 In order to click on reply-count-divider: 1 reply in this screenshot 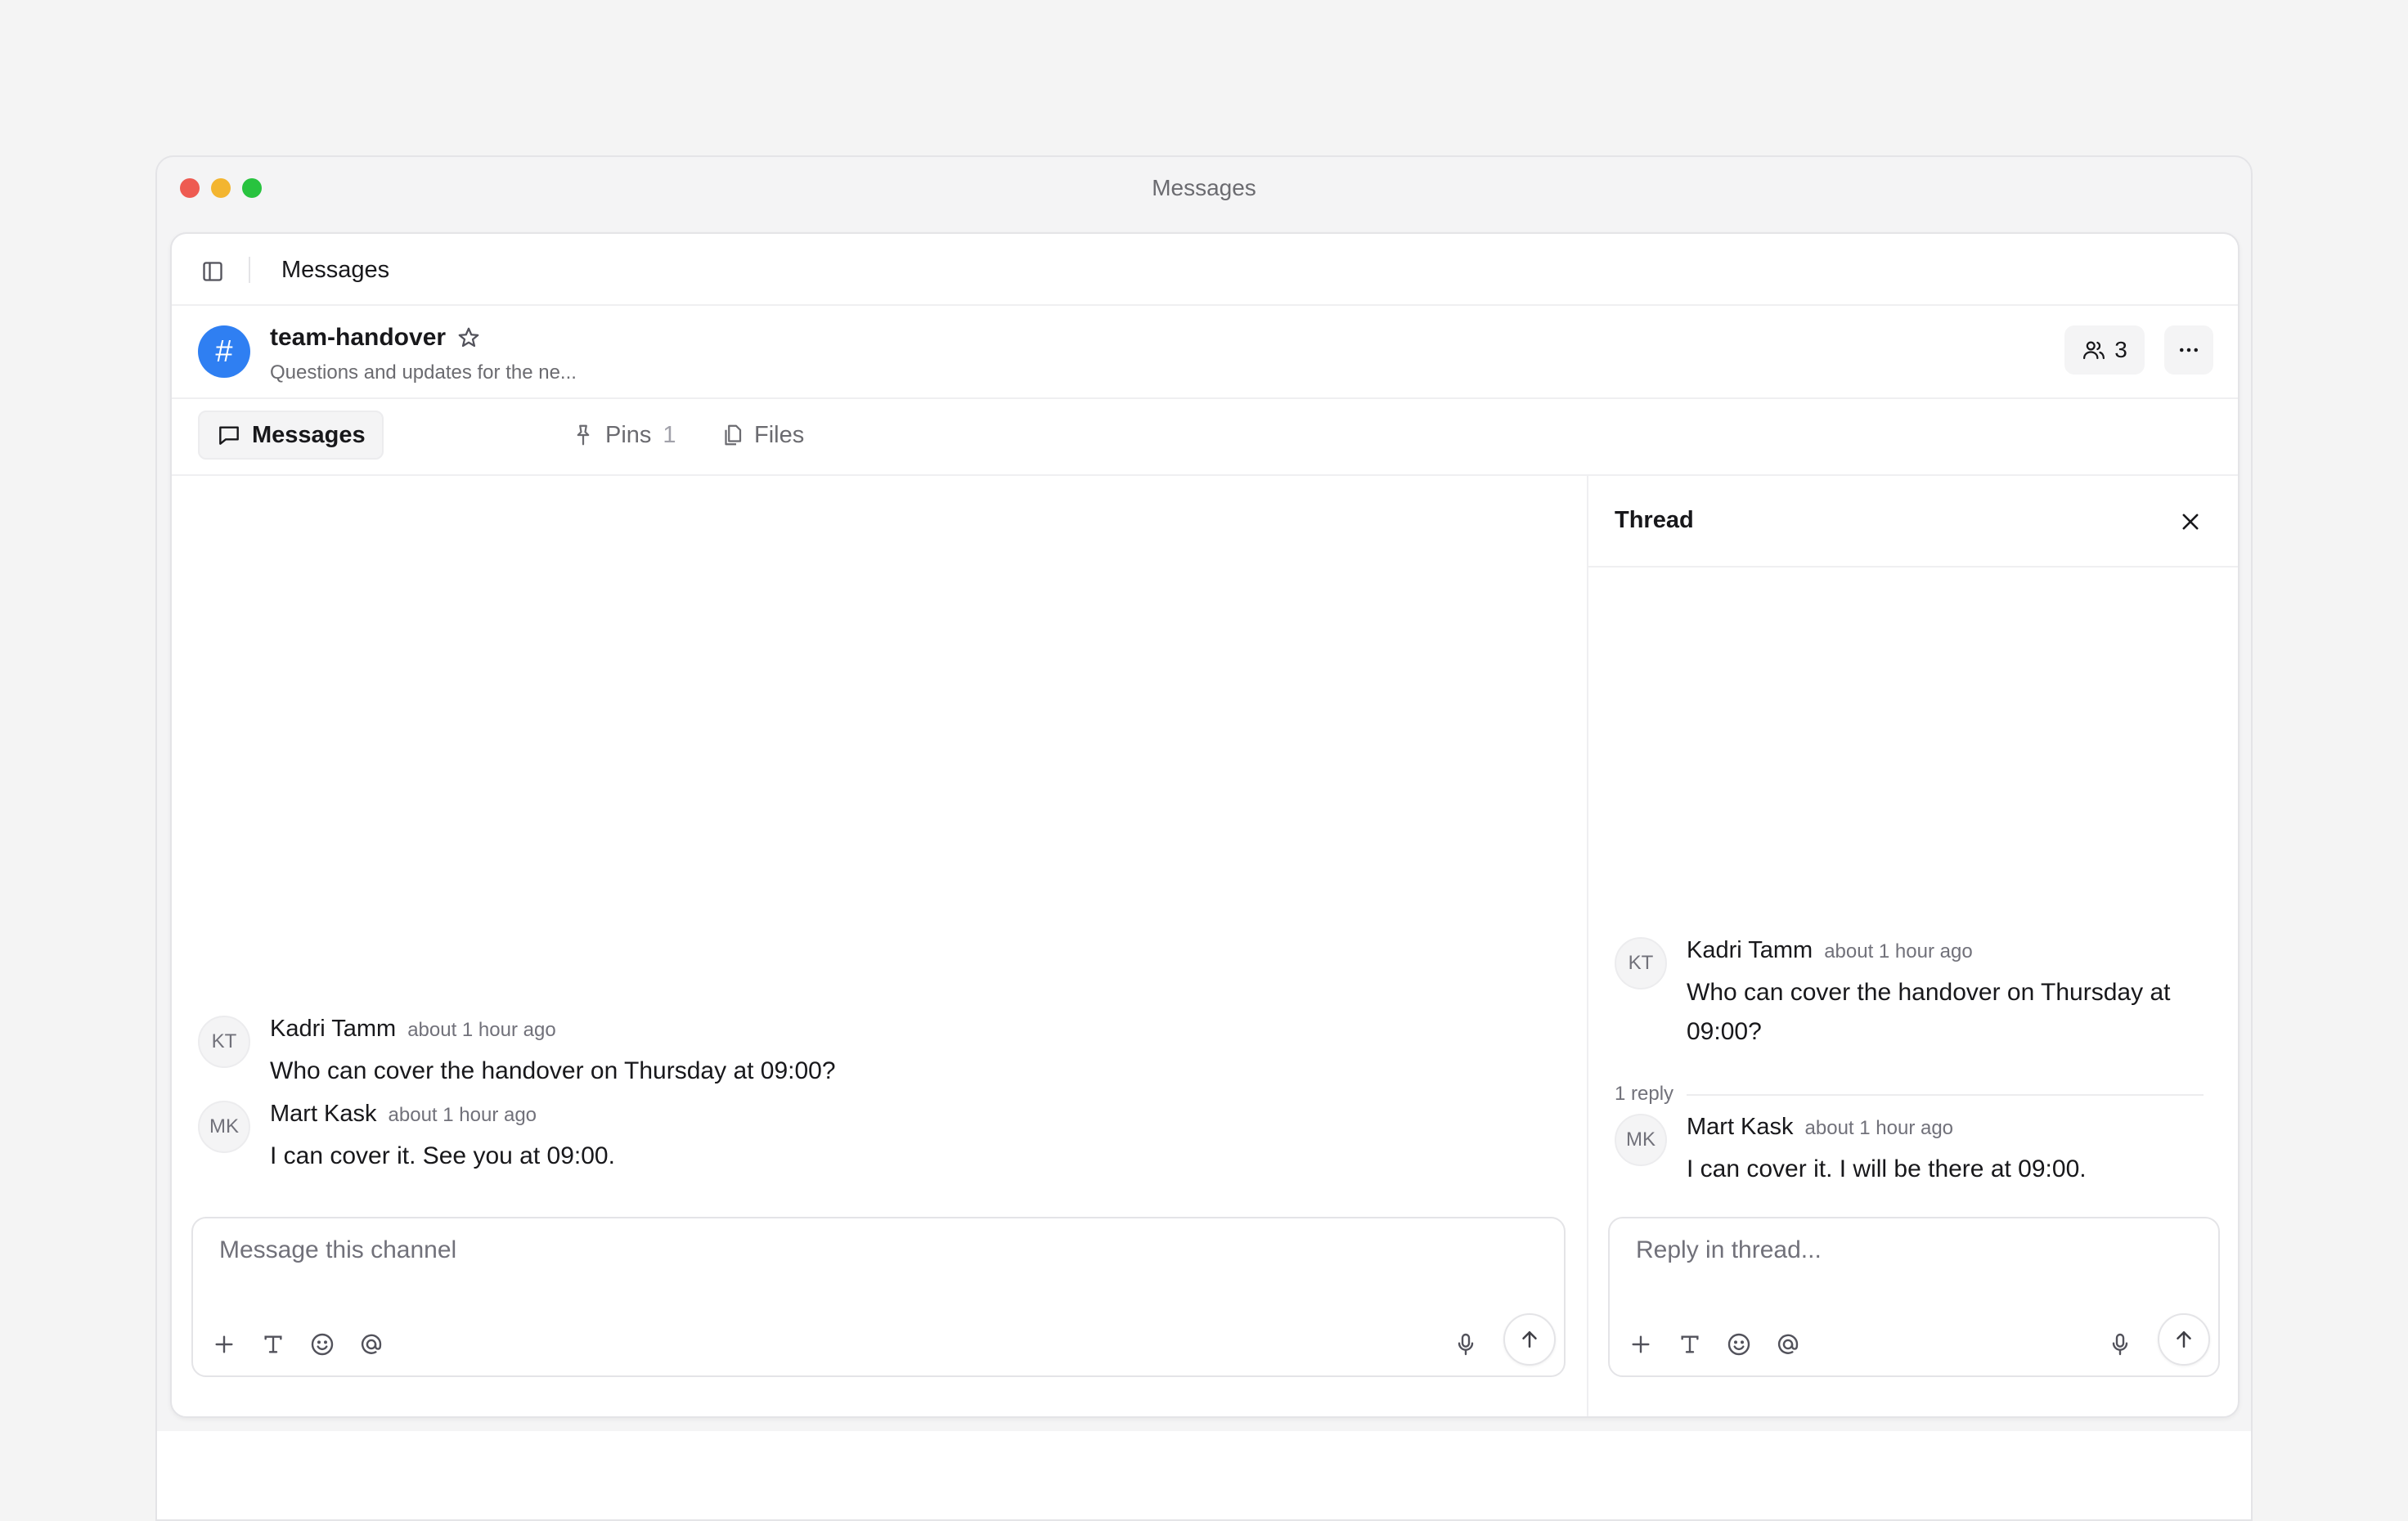, I will do `click(1909, 1095)`.